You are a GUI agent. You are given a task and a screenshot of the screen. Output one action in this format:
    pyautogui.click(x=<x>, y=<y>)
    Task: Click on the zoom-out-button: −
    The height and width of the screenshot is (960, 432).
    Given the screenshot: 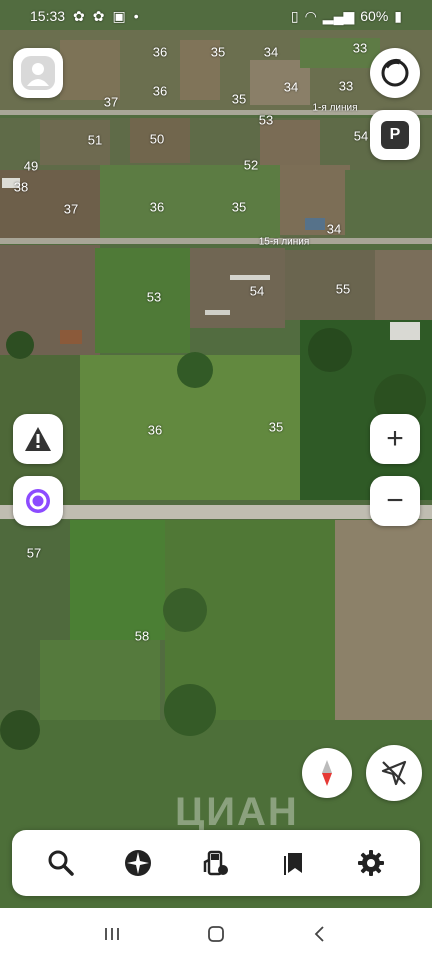 What is the action you would take?
    pyautogui.click(x=395, y=501)
    